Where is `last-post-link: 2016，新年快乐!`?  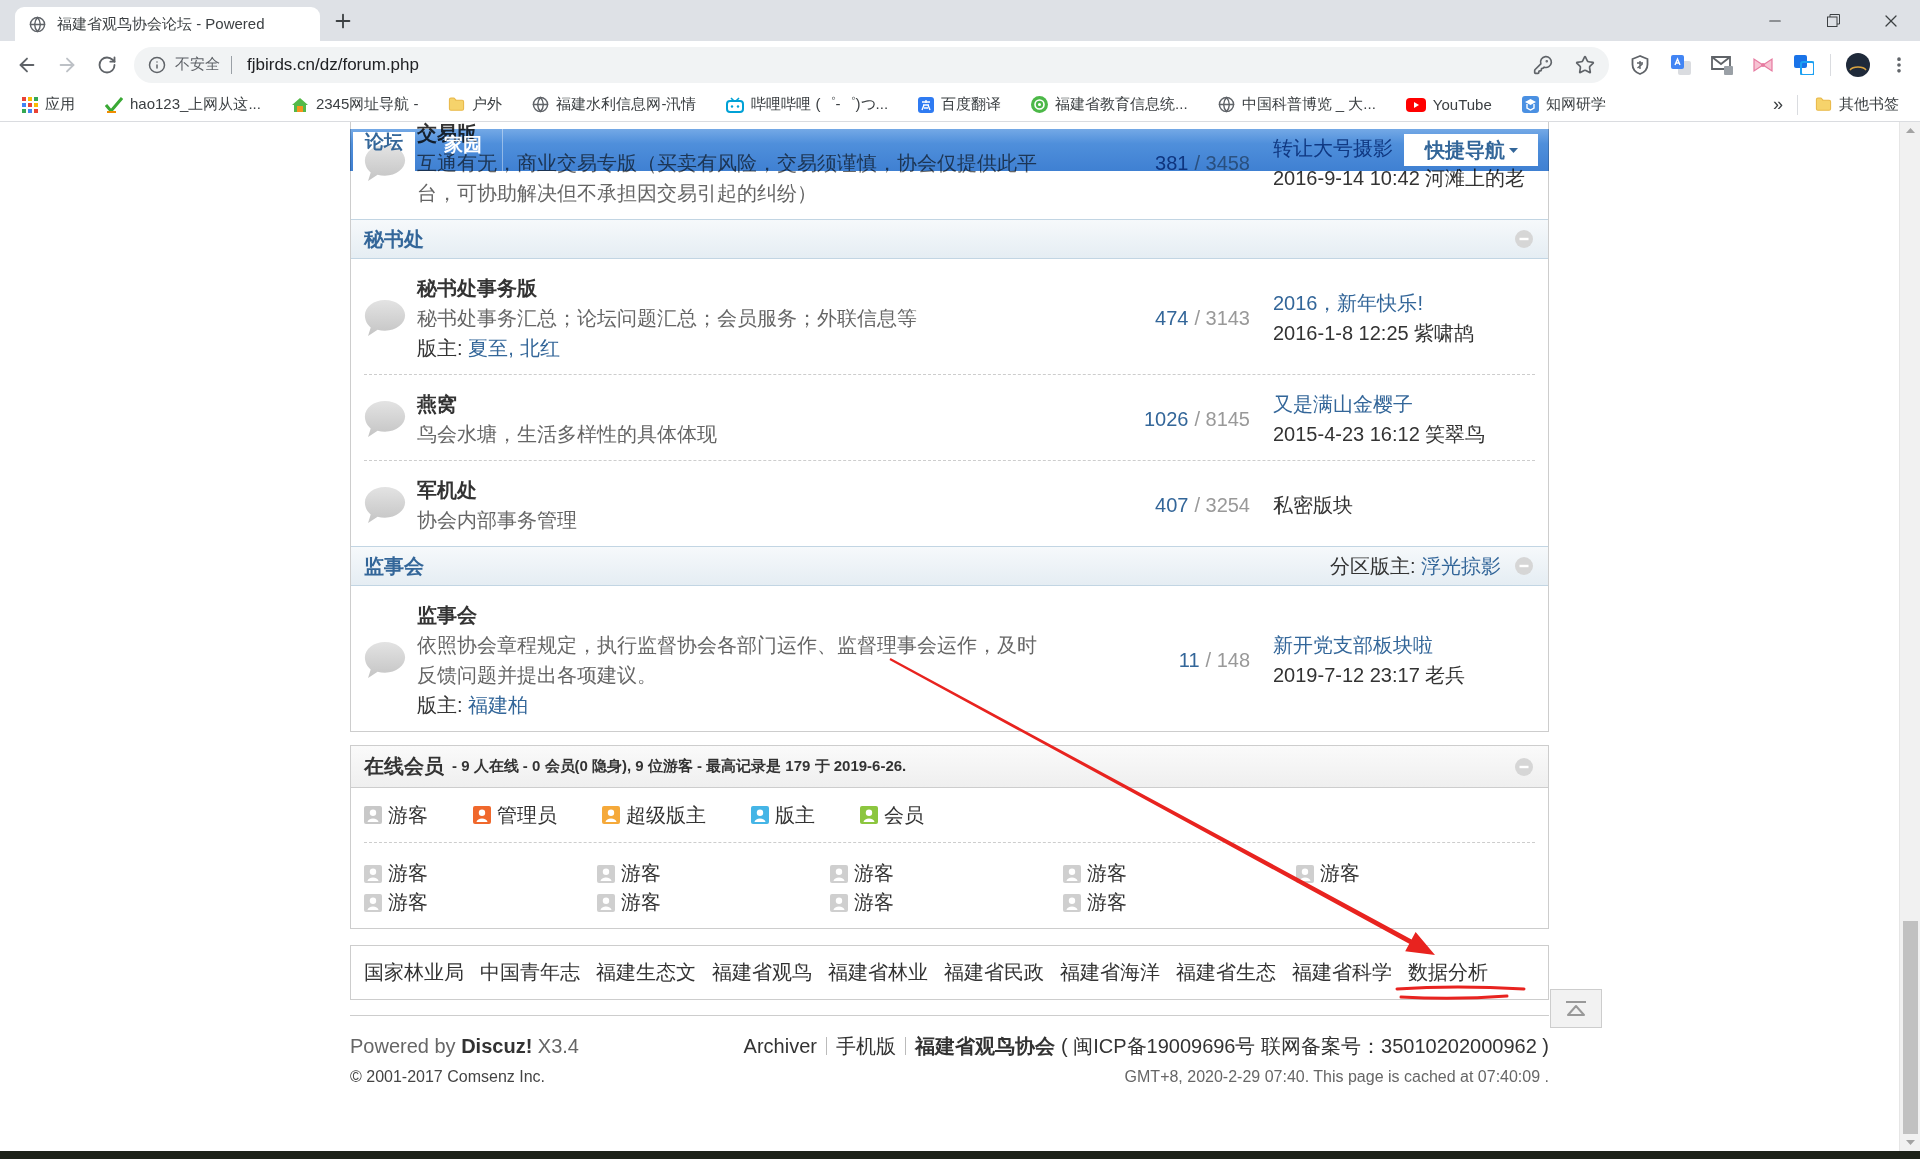
last-post-link: 2016，新年快乐! is located at coordinates (1348, 303).